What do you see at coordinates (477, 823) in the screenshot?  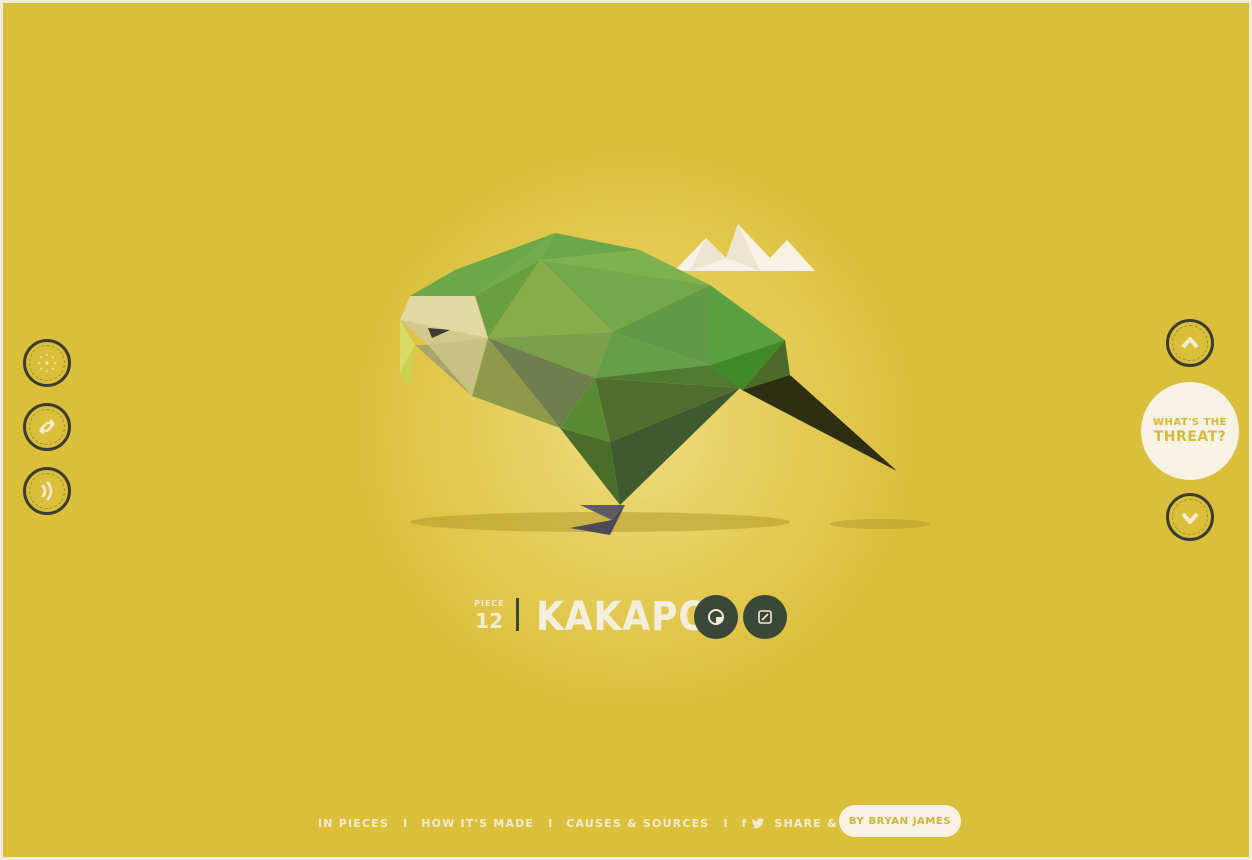 I see `how-its-made-link: HOW IT'S MADE` at bounding box center [477, 823].